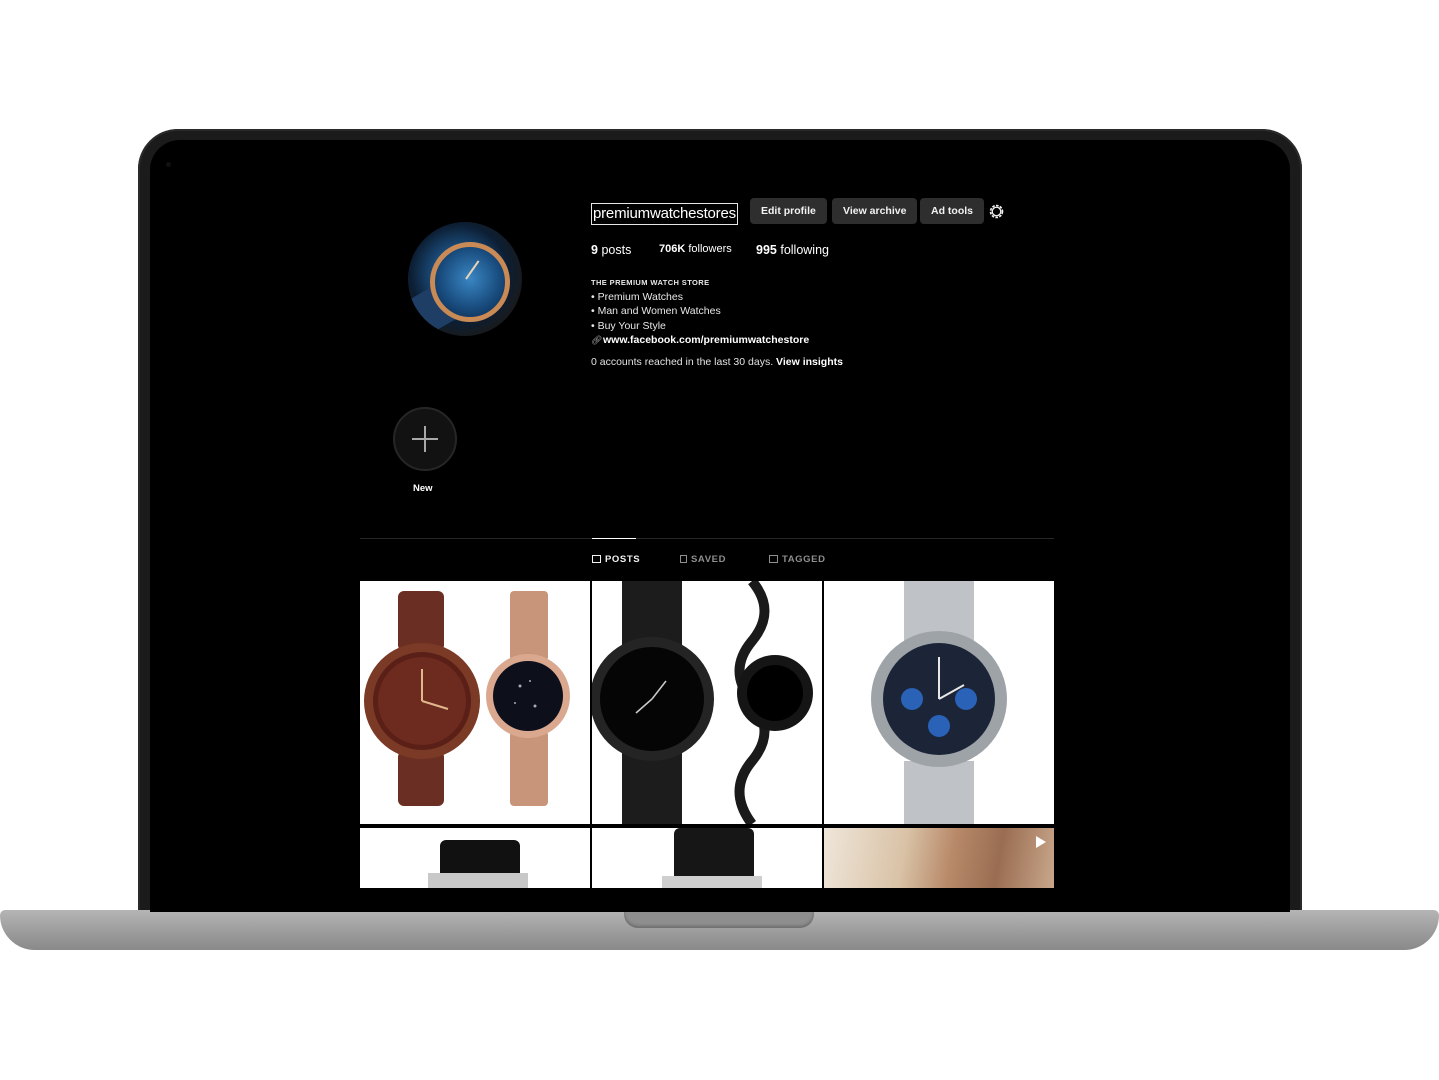 This screenshot has width=1439, height=1080. Describe the element at coordinates (996, 211) in the screenshot. I see `settings-gear-icon` at that location.